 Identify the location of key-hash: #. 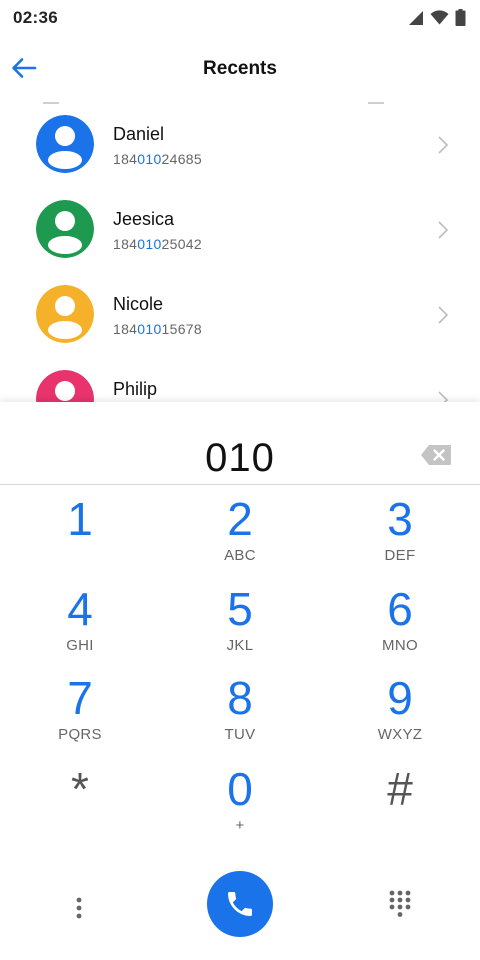
(400, 806).